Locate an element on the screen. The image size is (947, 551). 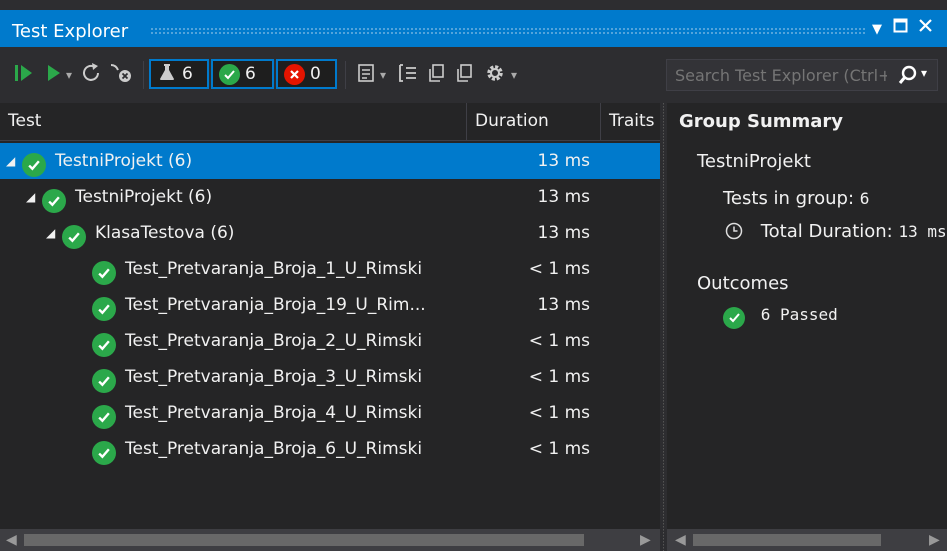
search-icon is located at coordinates (908, 77).